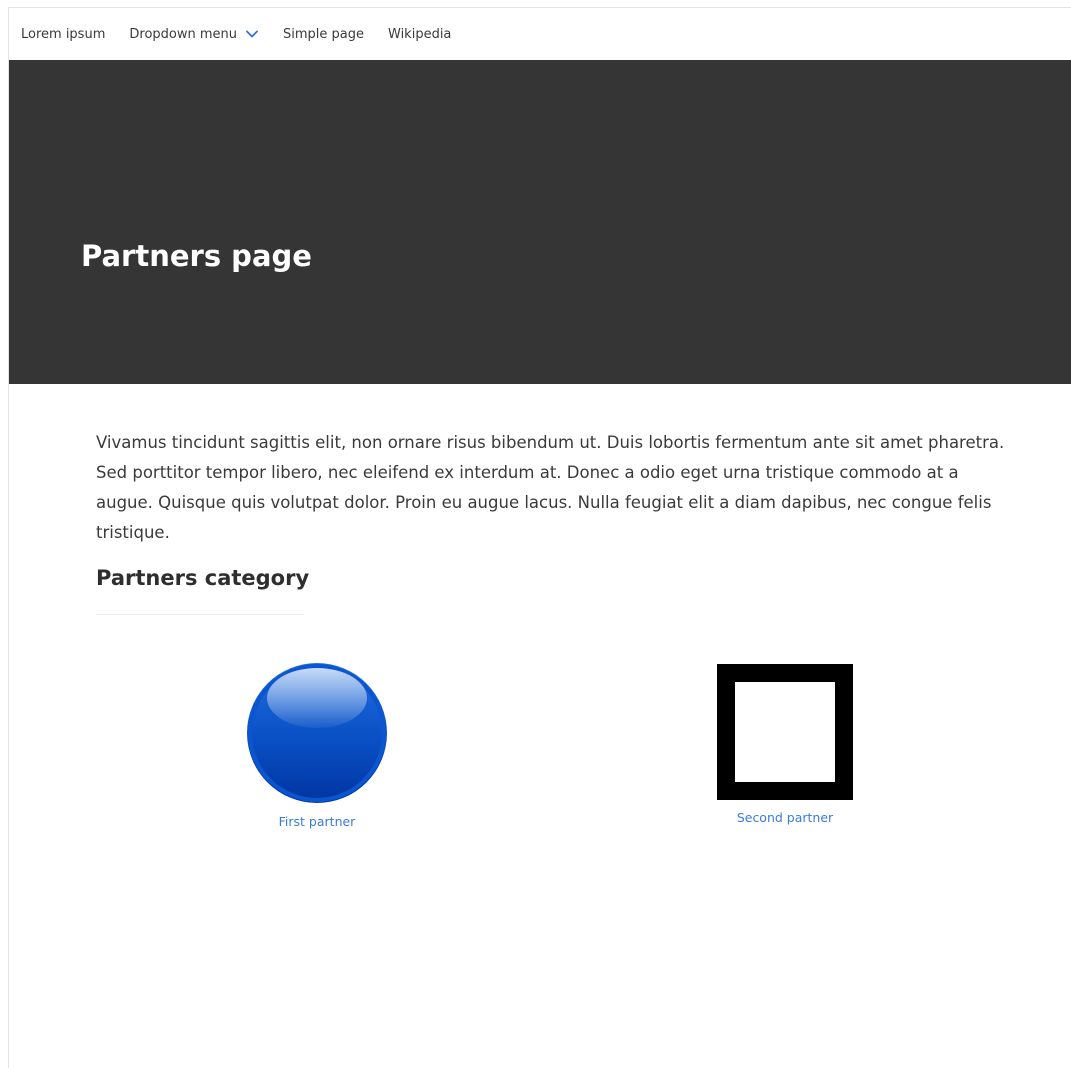 The height and width of the screenshot is (1068, 1071). I want to click on nav-item-dropdown-menu: Dropdown menu, so click(194, 34).